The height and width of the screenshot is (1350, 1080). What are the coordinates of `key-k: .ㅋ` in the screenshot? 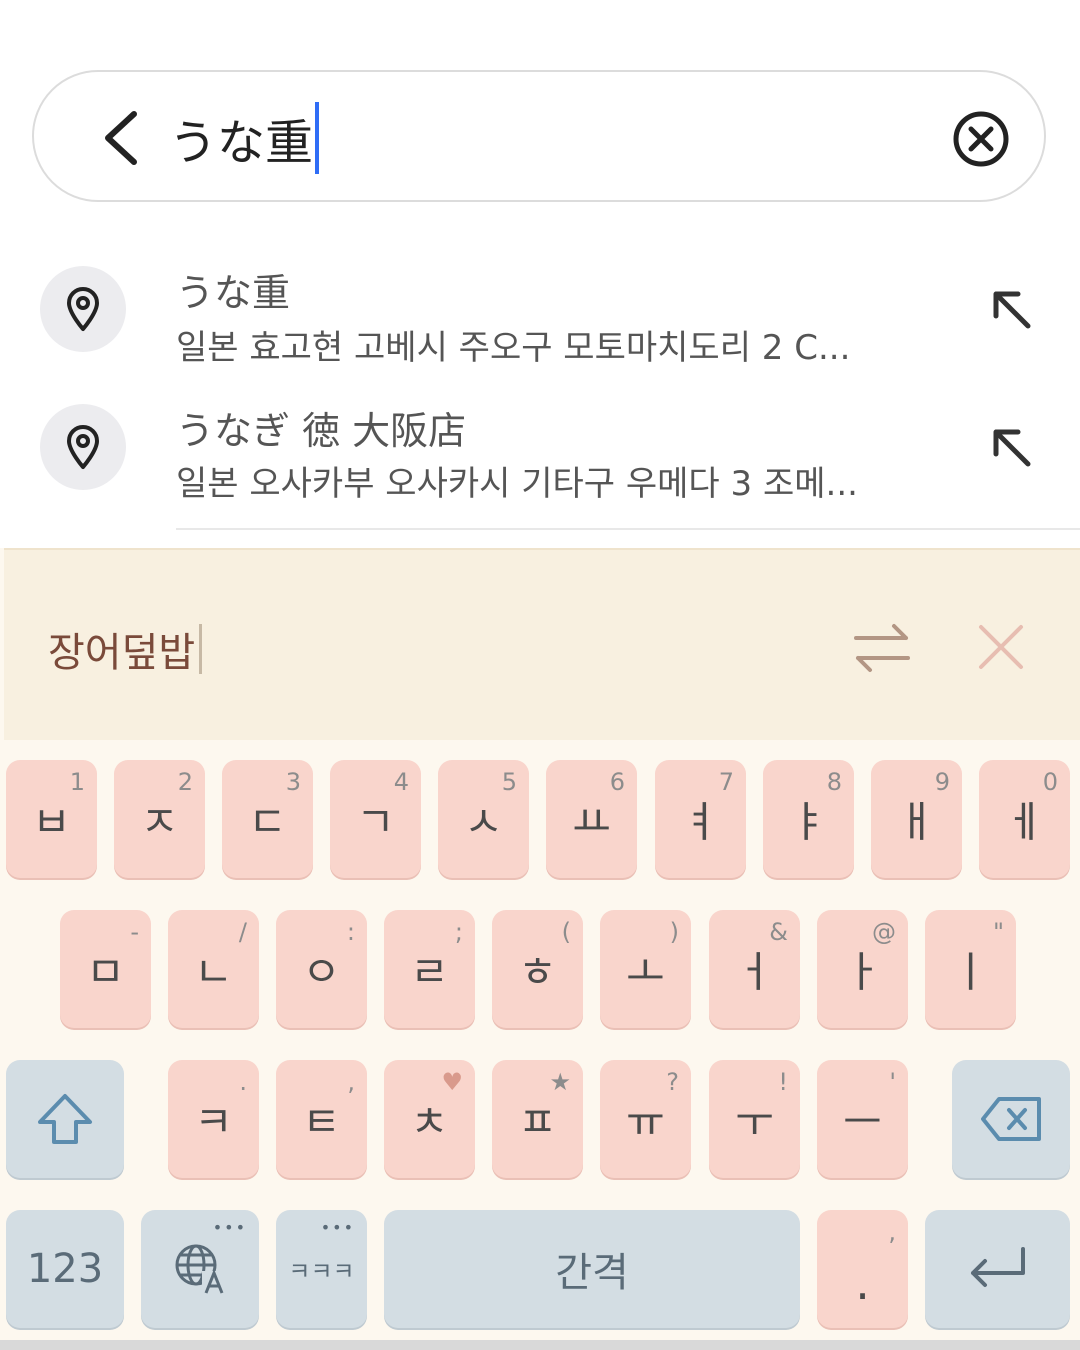 It's located at (213, 1119).